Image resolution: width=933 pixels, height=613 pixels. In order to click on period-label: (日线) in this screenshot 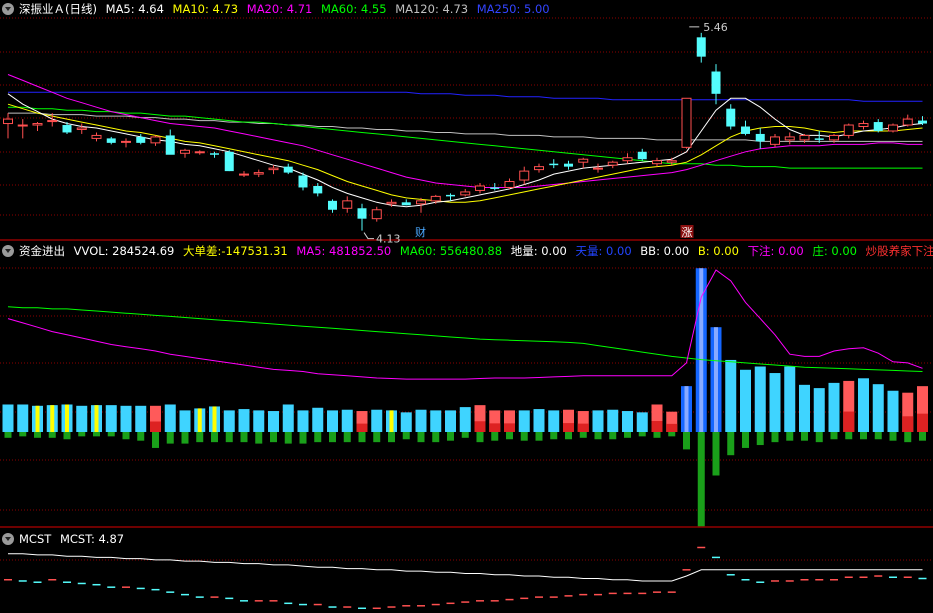, I will do `click(81, 9)`.